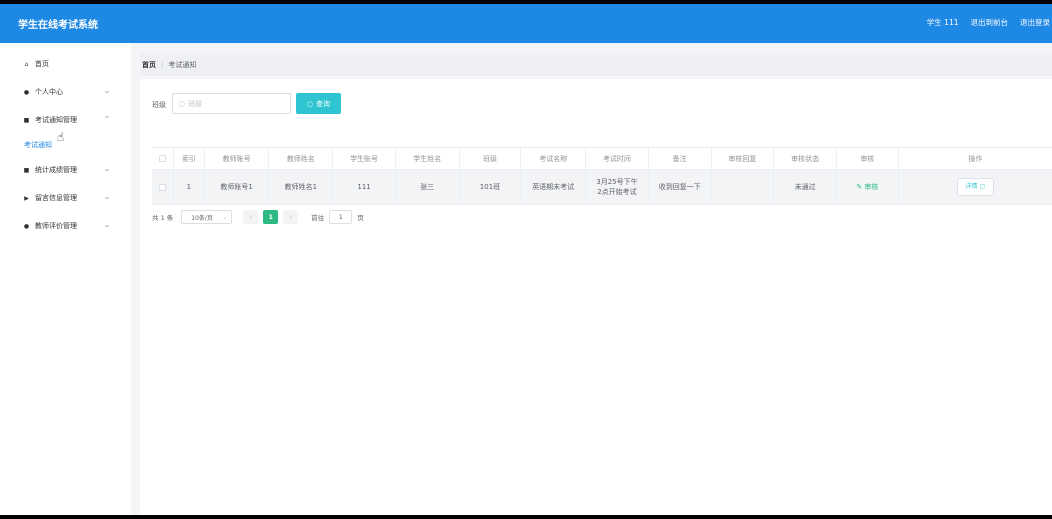  I want to click on class-search-input, so click(233, 103).